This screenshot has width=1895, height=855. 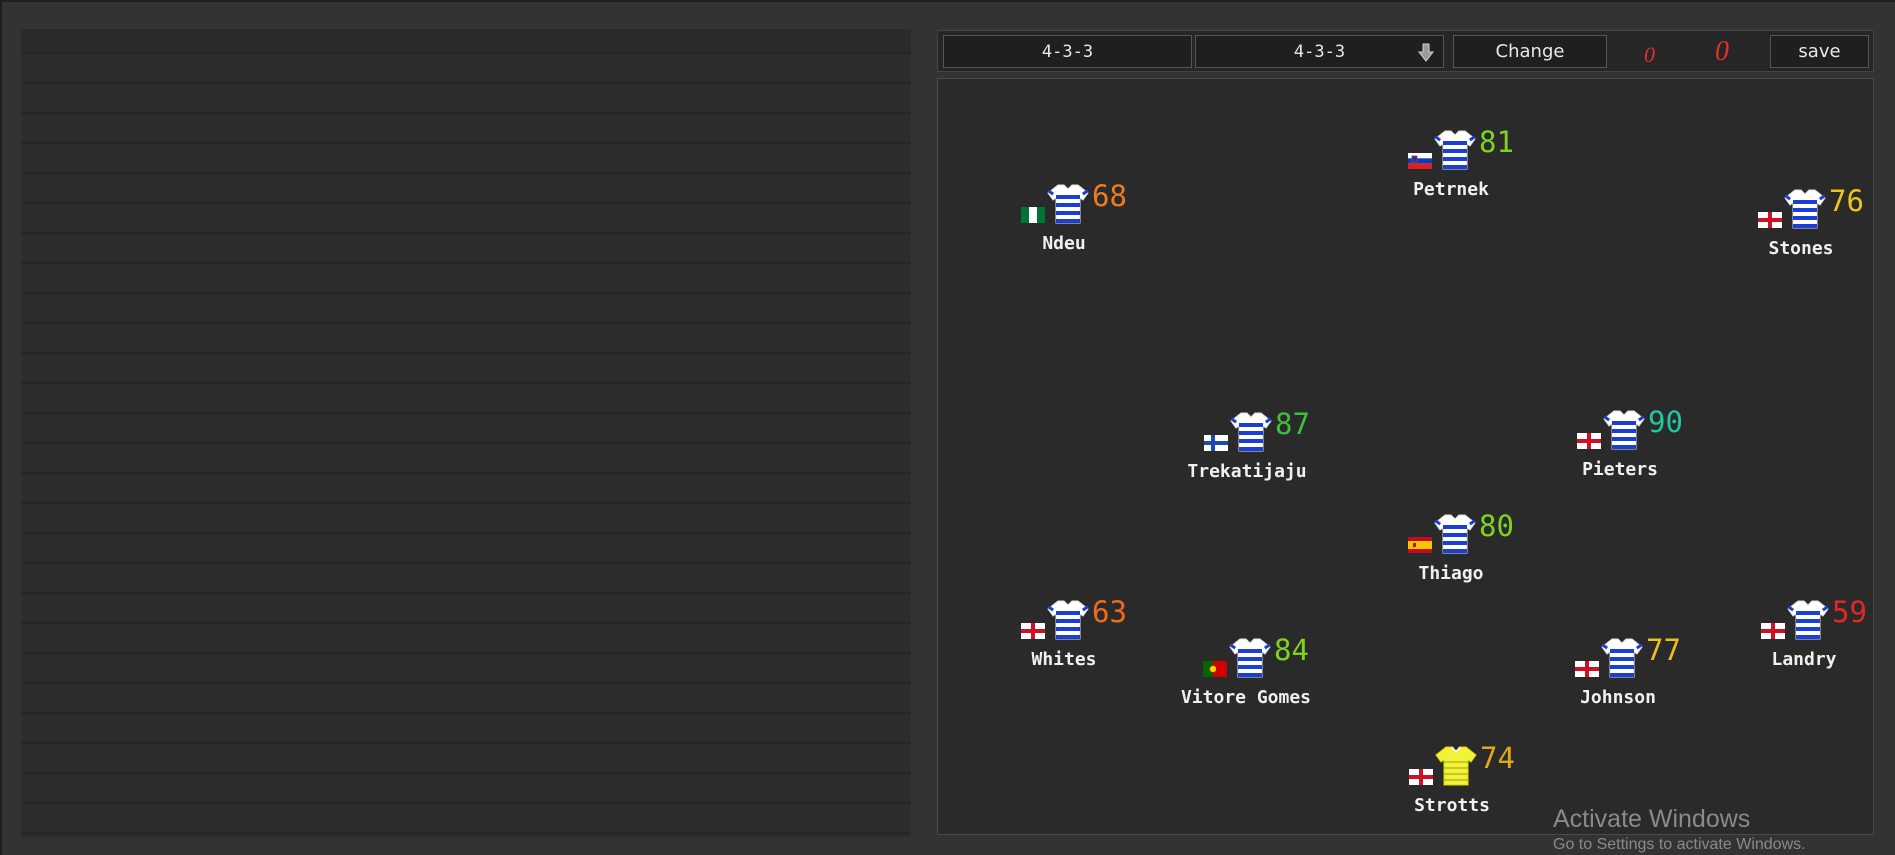 I want to click on home-score: 0, so click(x=1649, y=54).